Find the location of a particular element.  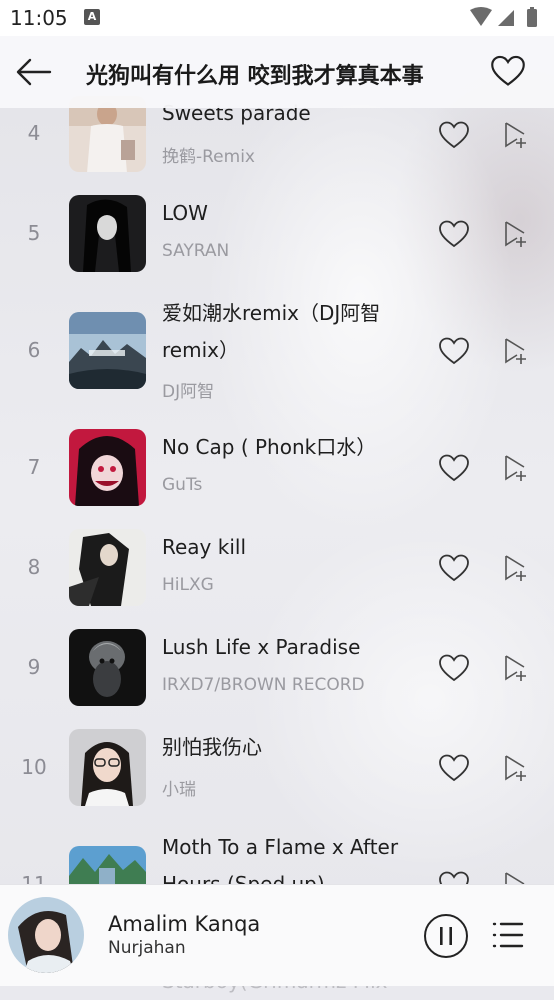

cell-signal-icon is located at coordinates (506, 18).